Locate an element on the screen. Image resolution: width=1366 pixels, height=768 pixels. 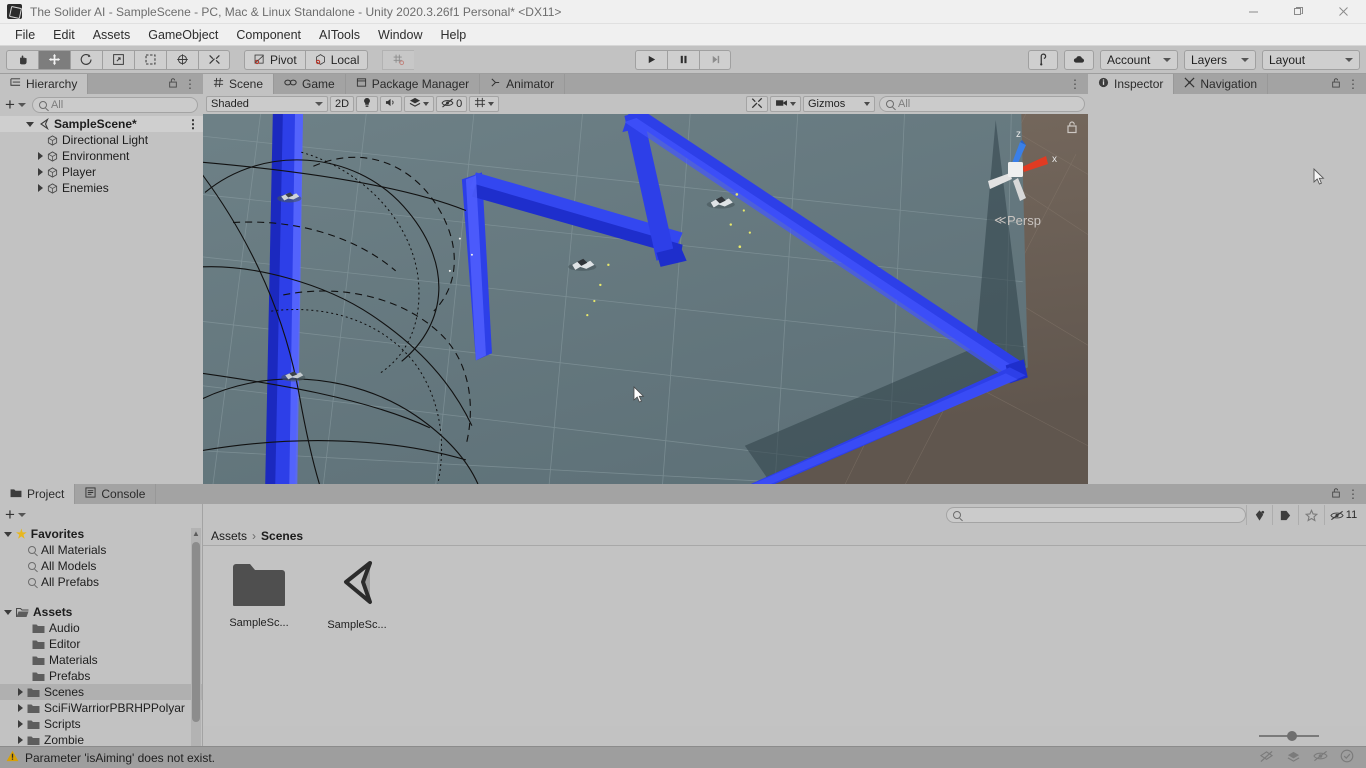
scene-view-gizmo: z x ≪ Persp is located at coordinates (1015, 174).